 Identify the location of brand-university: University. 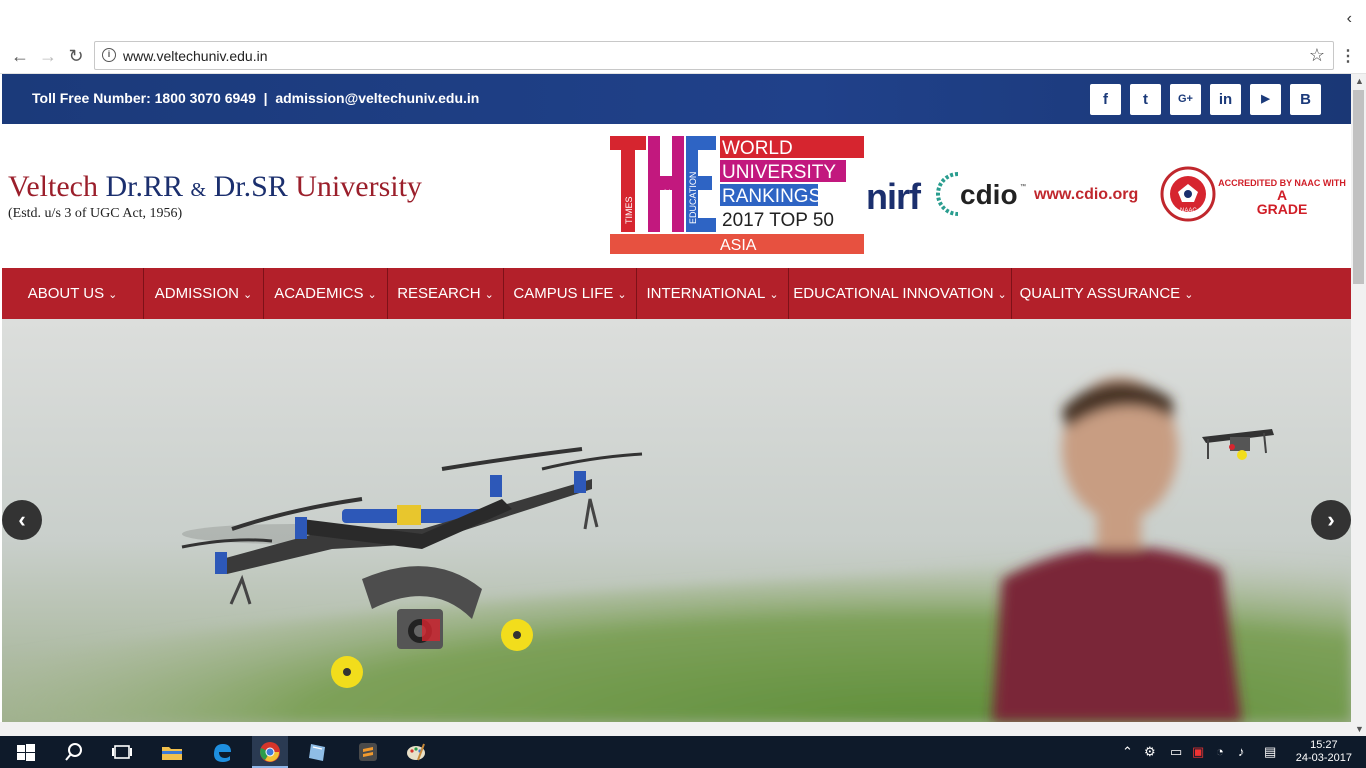
(358, 186).